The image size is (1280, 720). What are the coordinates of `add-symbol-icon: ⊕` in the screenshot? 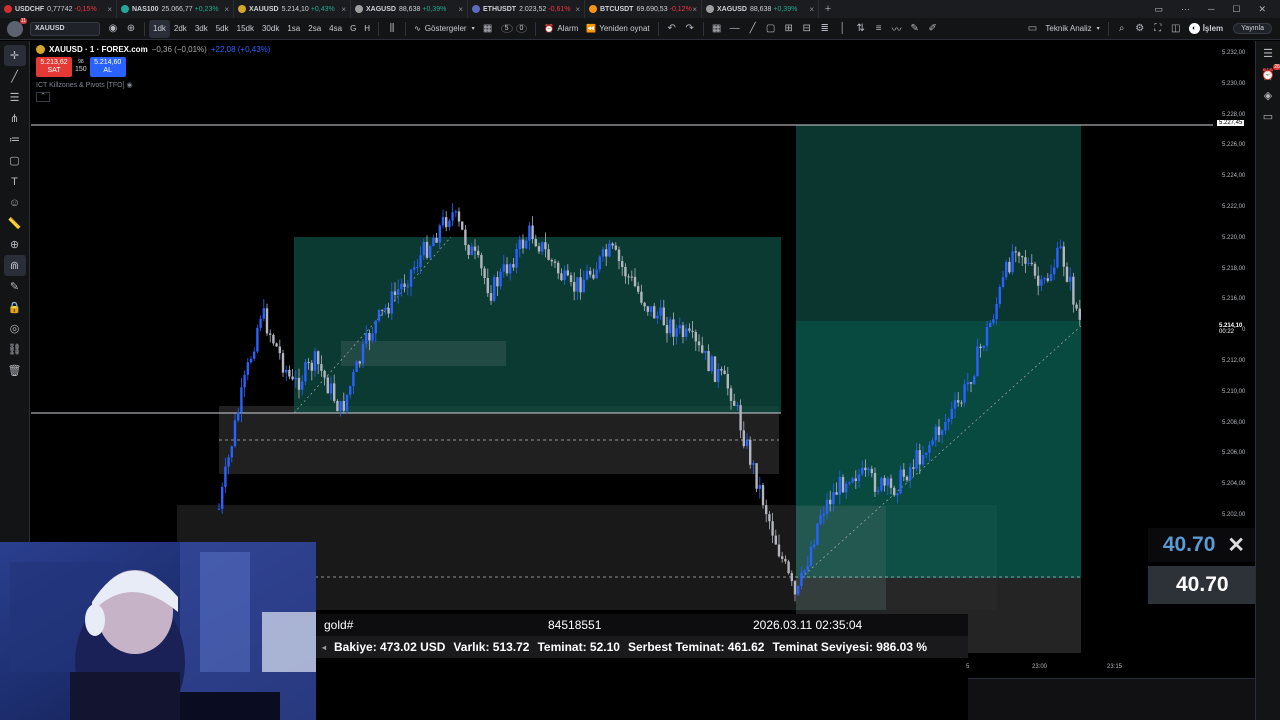 It's located at (131, 29).